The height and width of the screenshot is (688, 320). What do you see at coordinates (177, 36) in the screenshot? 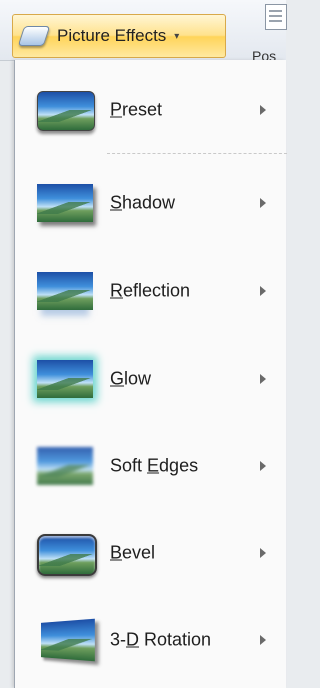
I see `chevron-down-icon: ▾` at bounding box center [177, 36].